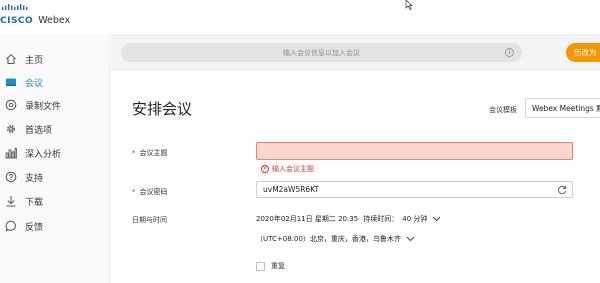 Image resolution: width=600 pixels, height=283 pixels. Describe the element at coordinates (562, 190) in the screenshot. I see `refresh-icon` at that location.